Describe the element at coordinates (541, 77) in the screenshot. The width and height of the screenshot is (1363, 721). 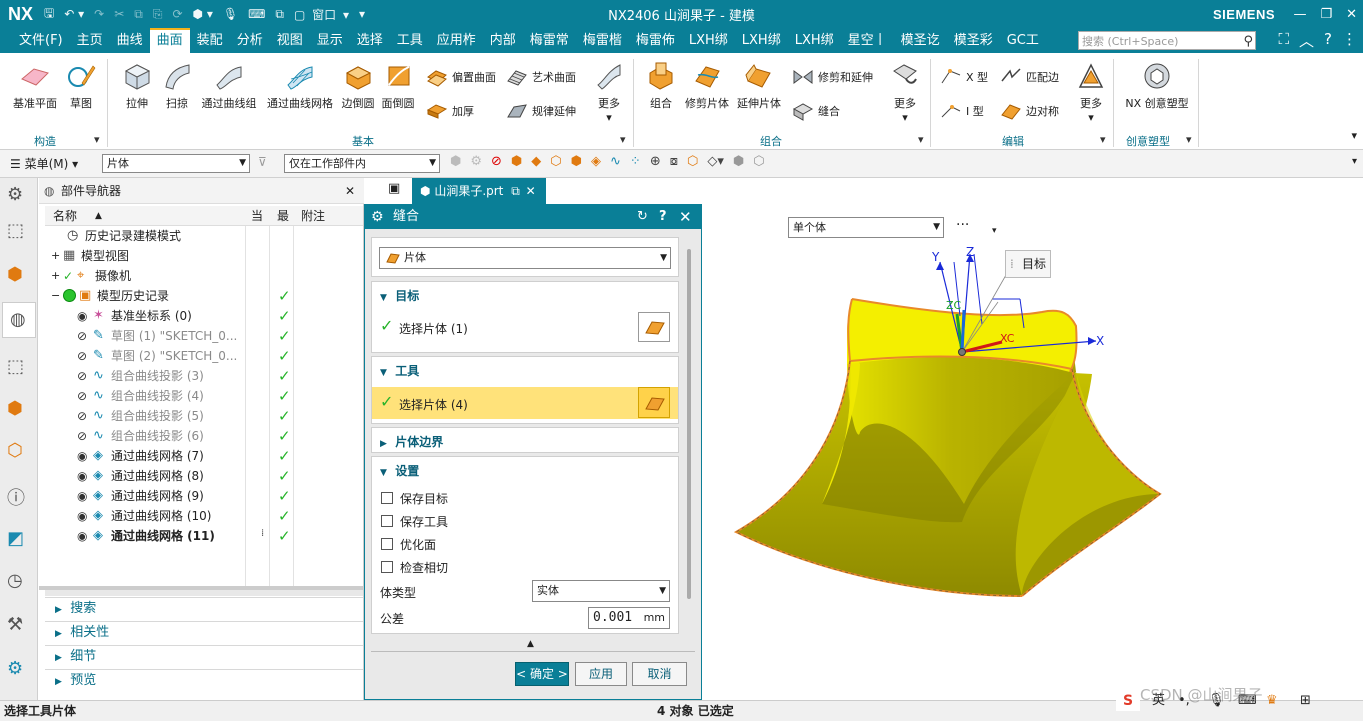
I see `studio-surface-button: 艺术曲面` at that location.